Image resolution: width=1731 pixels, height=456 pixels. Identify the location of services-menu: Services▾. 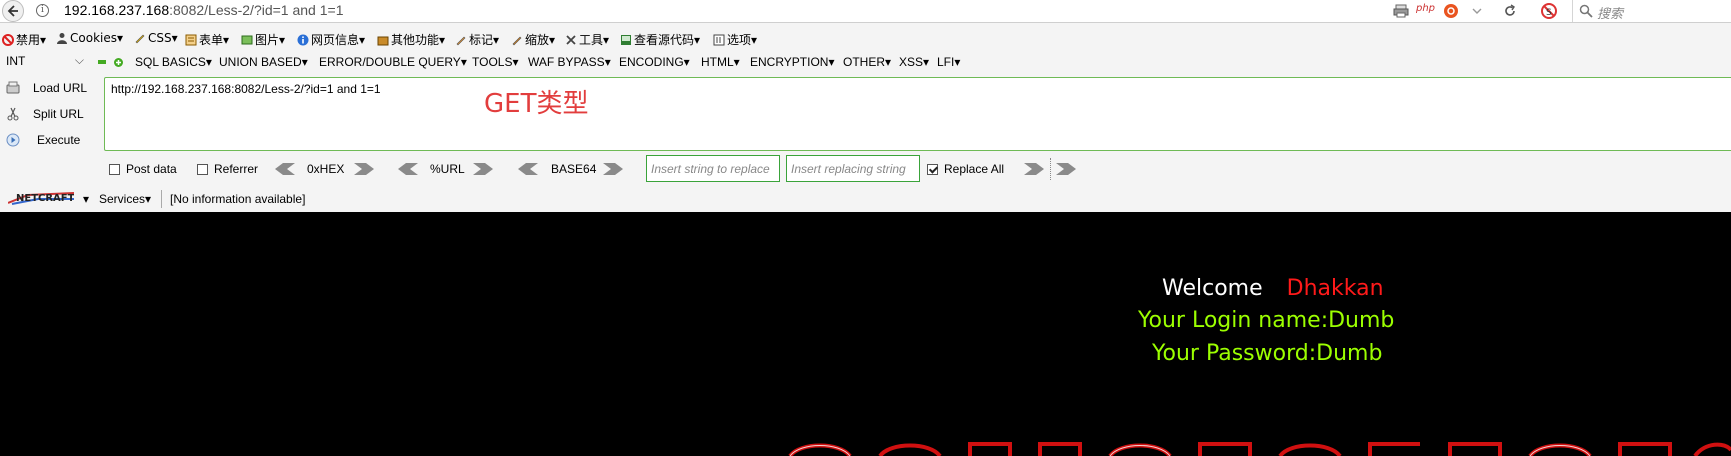
(125, 199).